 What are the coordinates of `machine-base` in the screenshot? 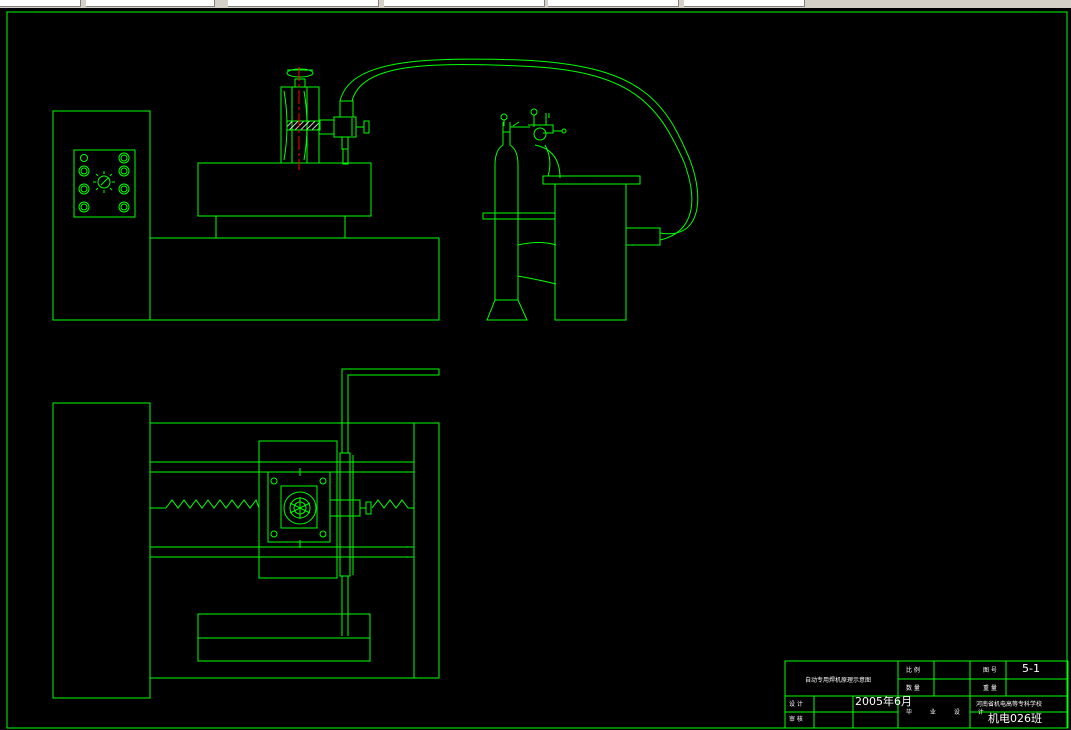 It's located at (294, 279).